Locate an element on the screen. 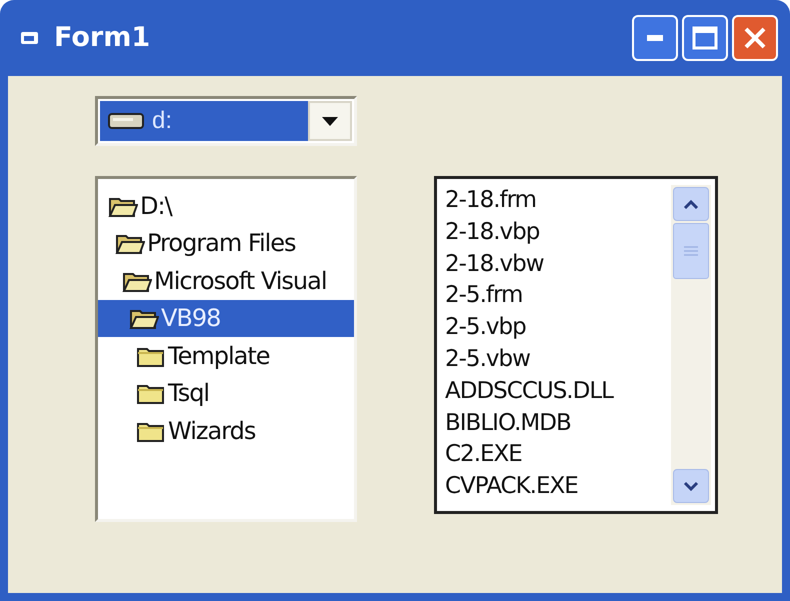 The width and height of the screenshot is (790, 601). directory-item: Tsql is located at coordinates (226, 393).